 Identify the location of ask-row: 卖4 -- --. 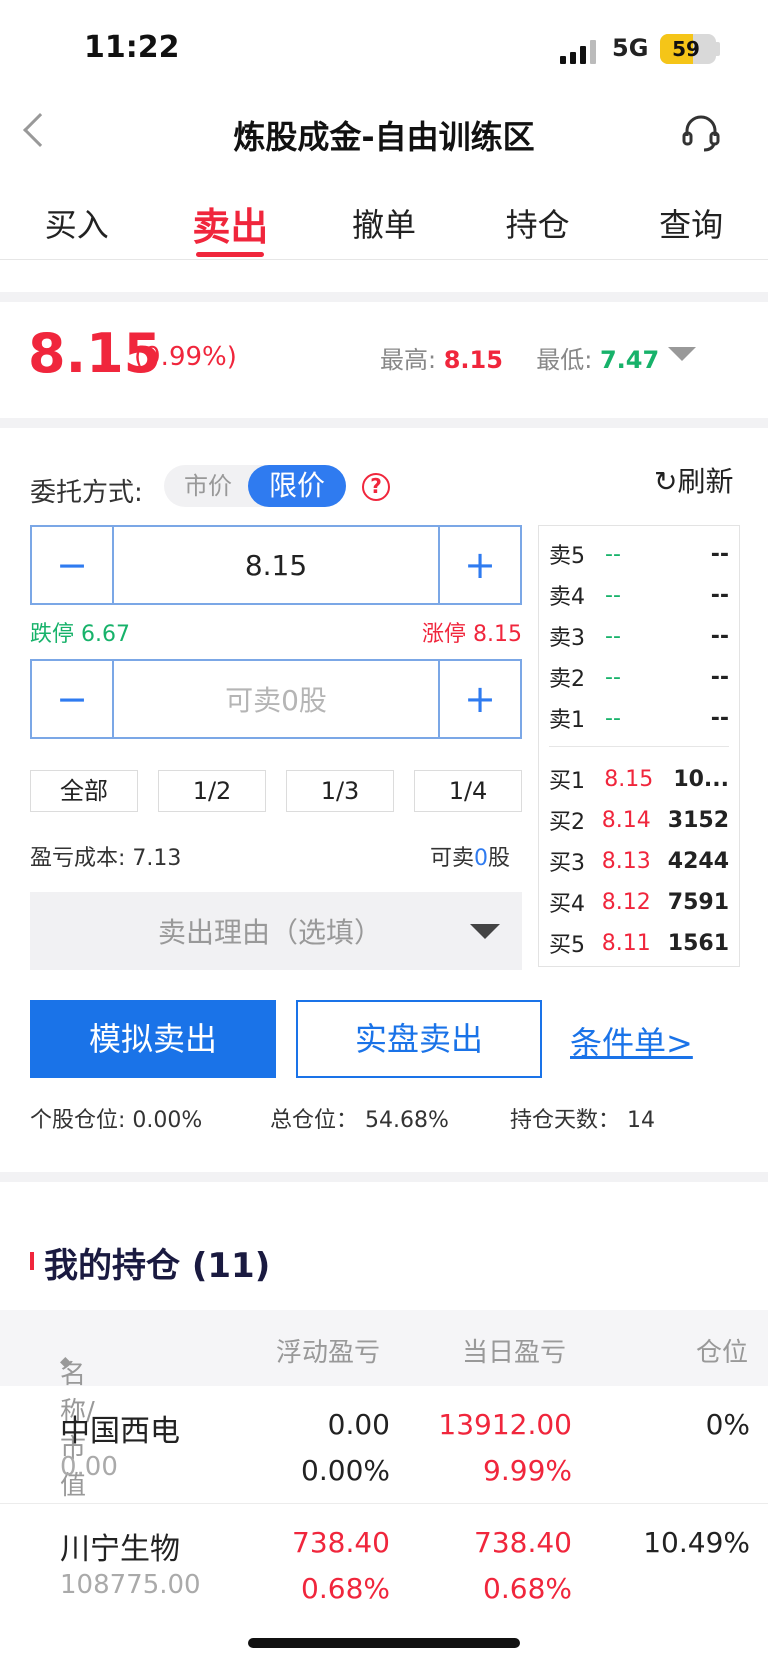
(639, 596).